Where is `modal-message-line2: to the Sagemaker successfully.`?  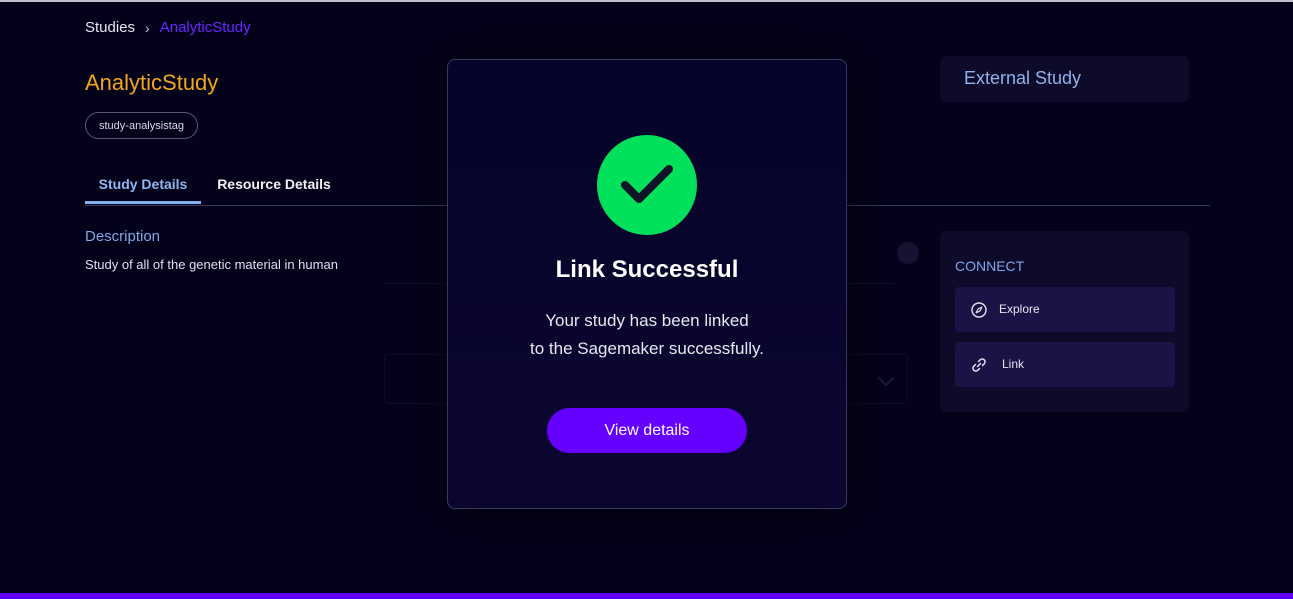
modal-message-line2: to the Sagemaker successfully. is located at coordinates (646, 348).